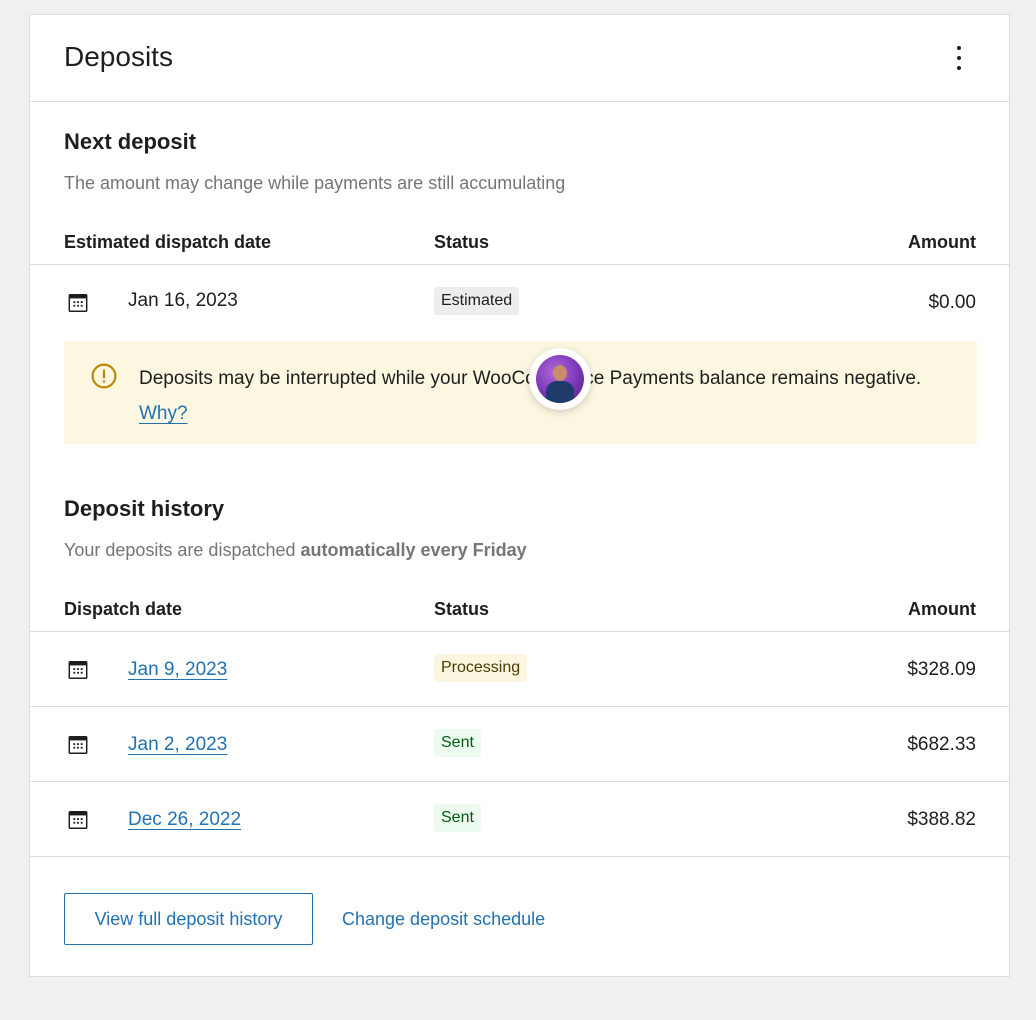 The height and width of the screenshot is (1020, 1036). Describe the element at coordinates (443, 919) in the screenshot. I see `change-deposit-schedule-button: Change deposit schedule` at that location.